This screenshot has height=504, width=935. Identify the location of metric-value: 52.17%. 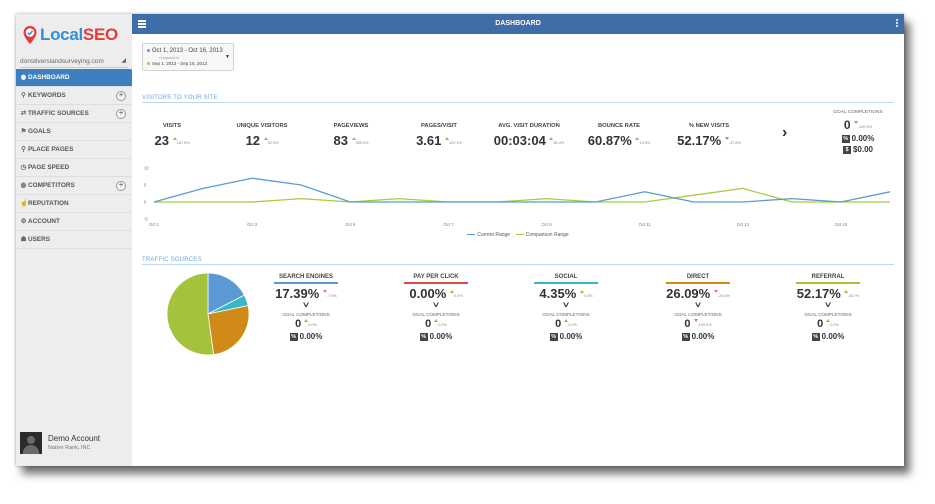
(699, 140).